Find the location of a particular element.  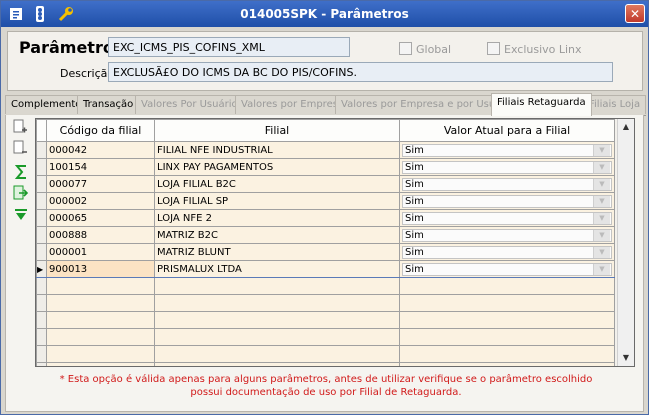

table-row: 000077 LOJA FILIAL B2C Sim ▼ is located at coordinates (325, 184).